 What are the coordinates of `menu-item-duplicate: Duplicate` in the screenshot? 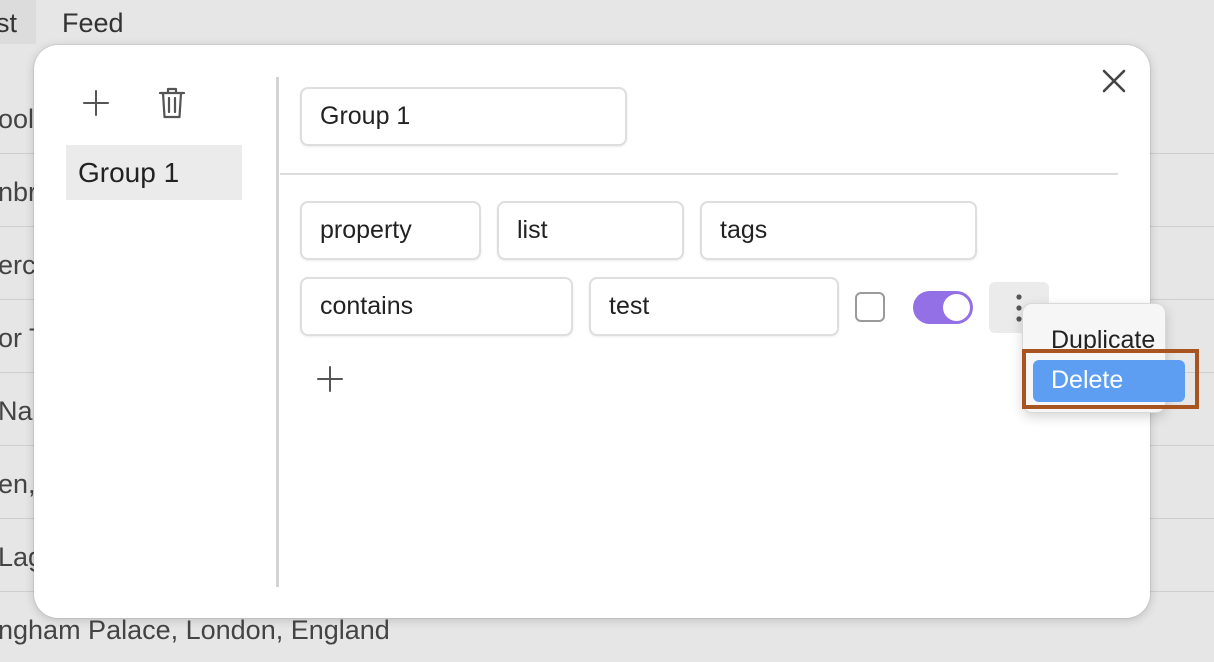 It's located at (1098, 341).